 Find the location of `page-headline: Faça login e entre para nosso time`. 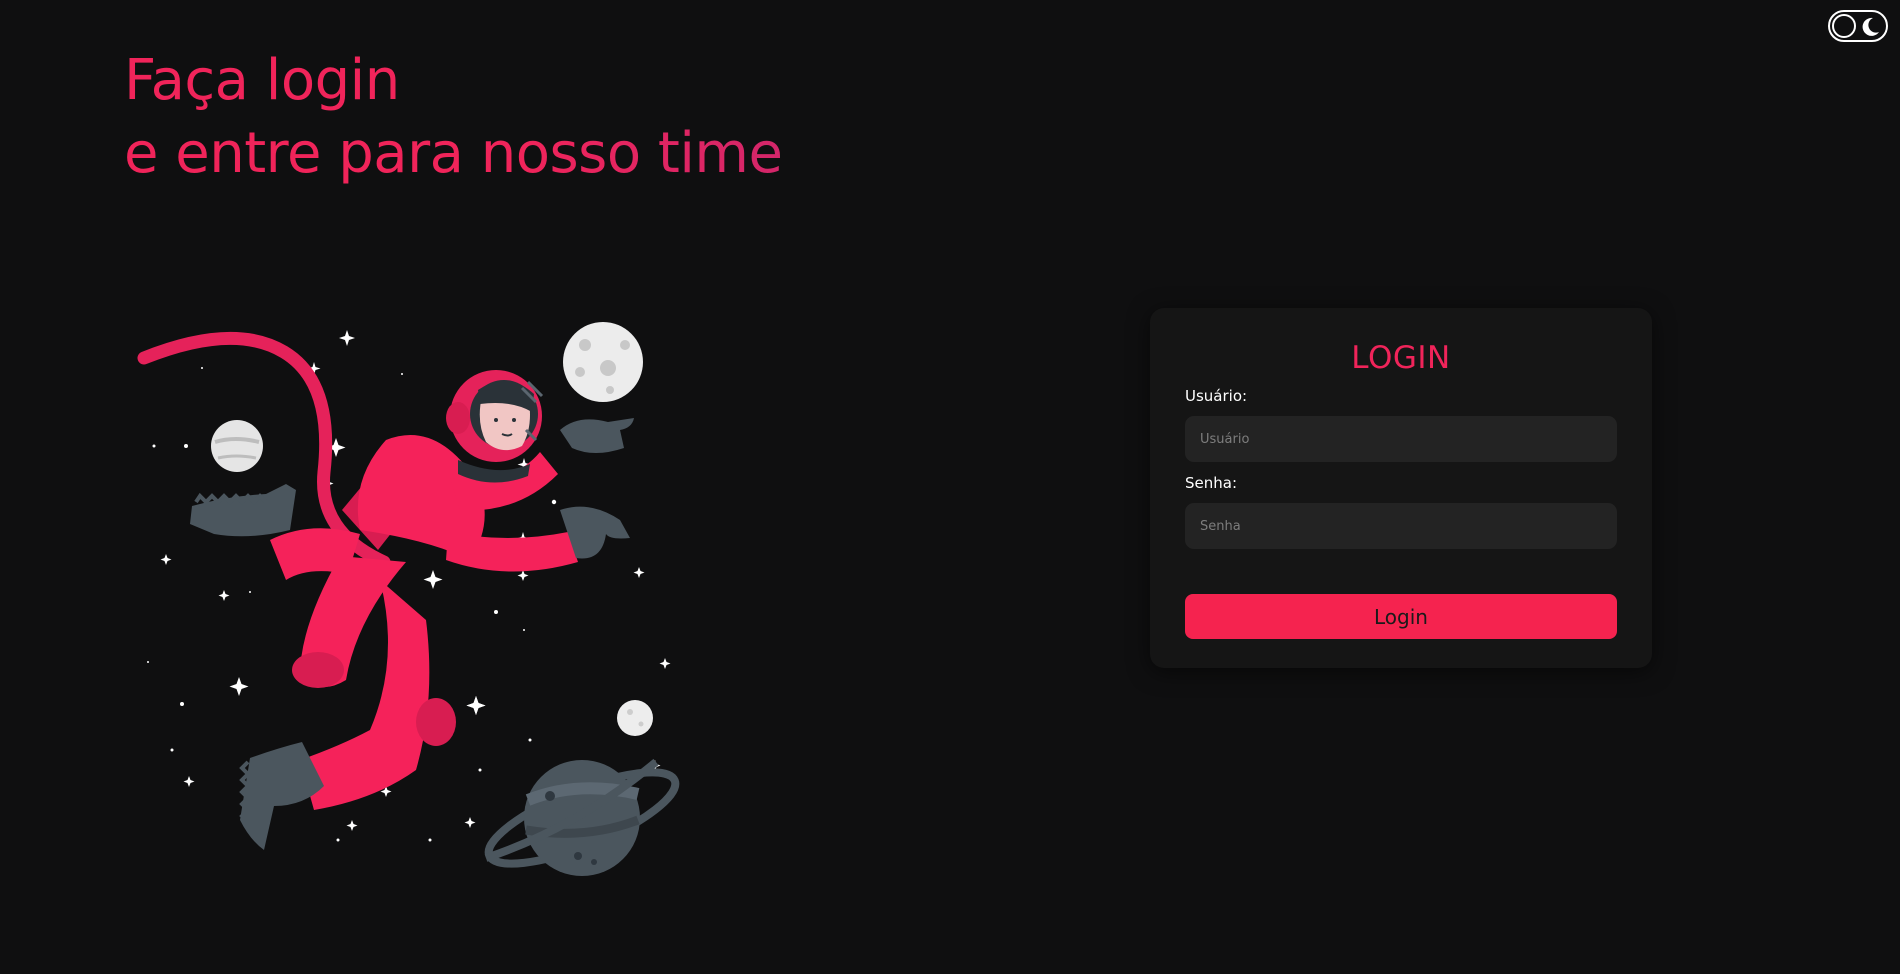

page-headline: Faça login e entre para nosso time is located at coordinates (453, 117).